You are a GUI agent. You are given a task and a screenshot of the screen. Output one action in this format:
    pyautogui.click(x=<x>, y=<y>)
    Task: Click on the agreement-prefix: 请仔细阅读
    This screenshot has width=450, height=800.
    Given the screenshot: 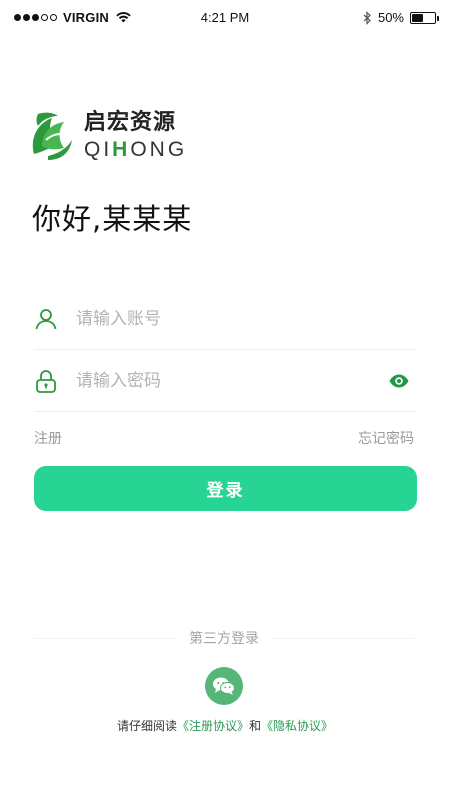 What is the action you would take?
    pyautogui.click(x=146, y=726)
    